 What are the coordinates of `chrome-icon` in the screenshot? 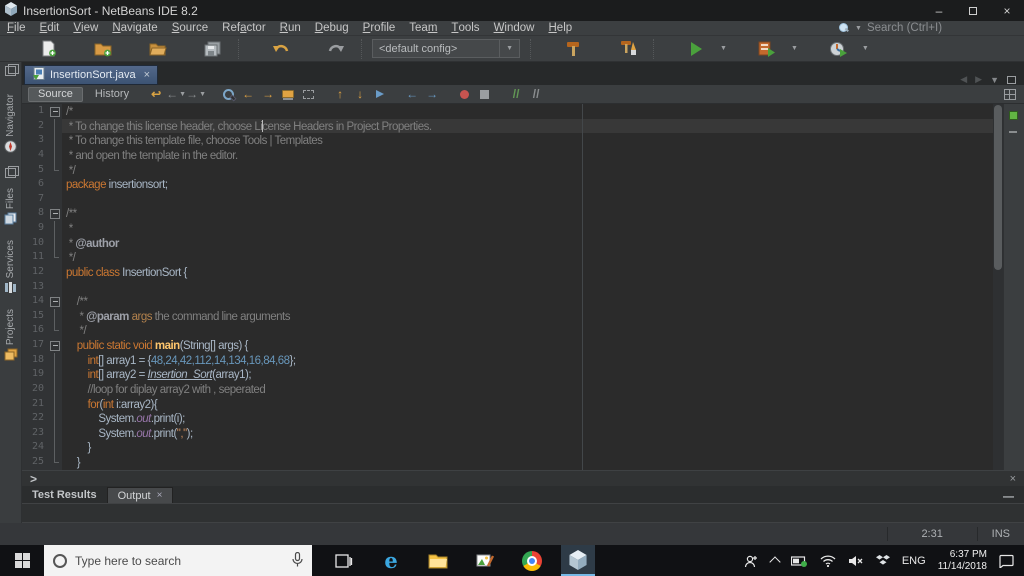 It's located at (532, 560).